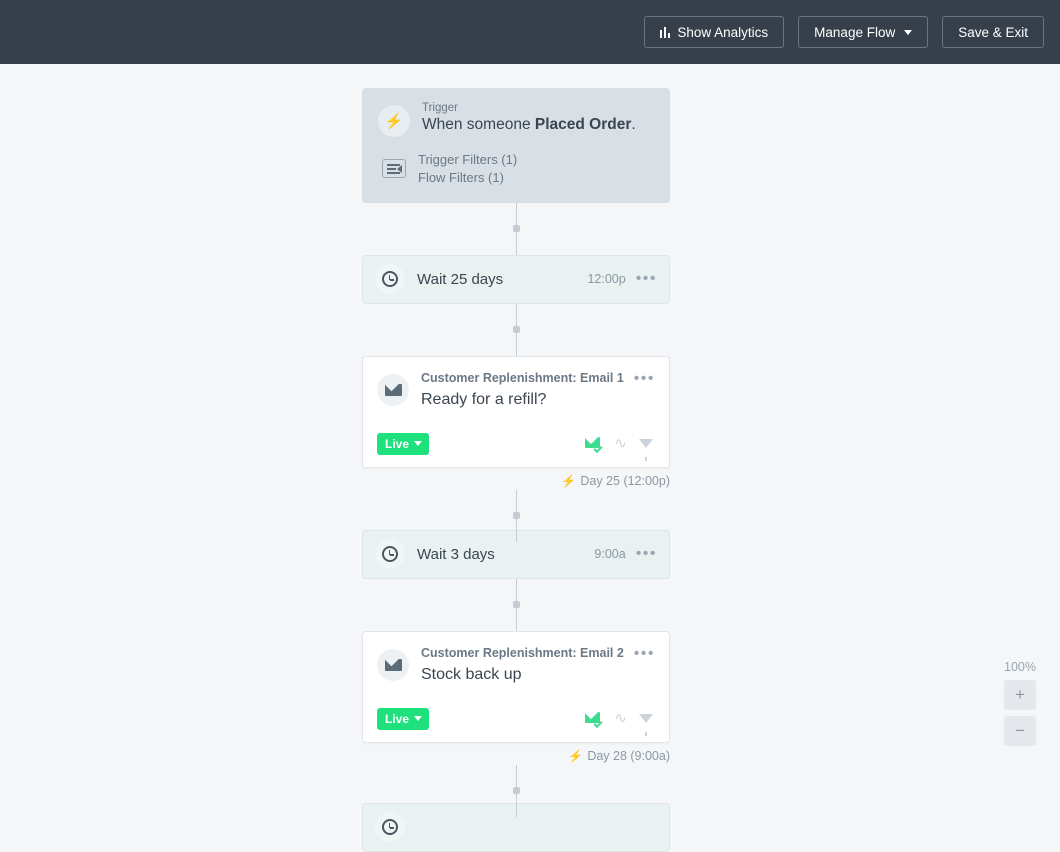 The width and height of the screenshot is (1060, 852). I want to click on email-name: Customer Replenishment: Email 2, so click(522, 652).